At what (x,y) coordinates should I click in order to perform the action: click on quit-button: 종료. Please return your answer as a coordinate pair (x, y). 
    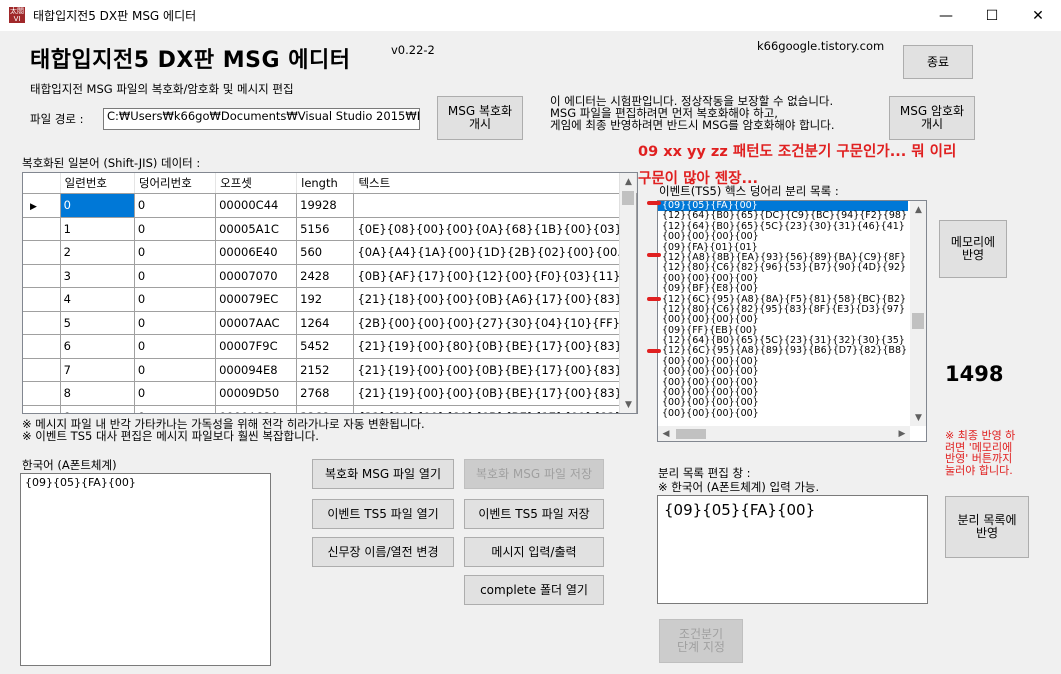
    Looking at the image, I should click on (938, 62).